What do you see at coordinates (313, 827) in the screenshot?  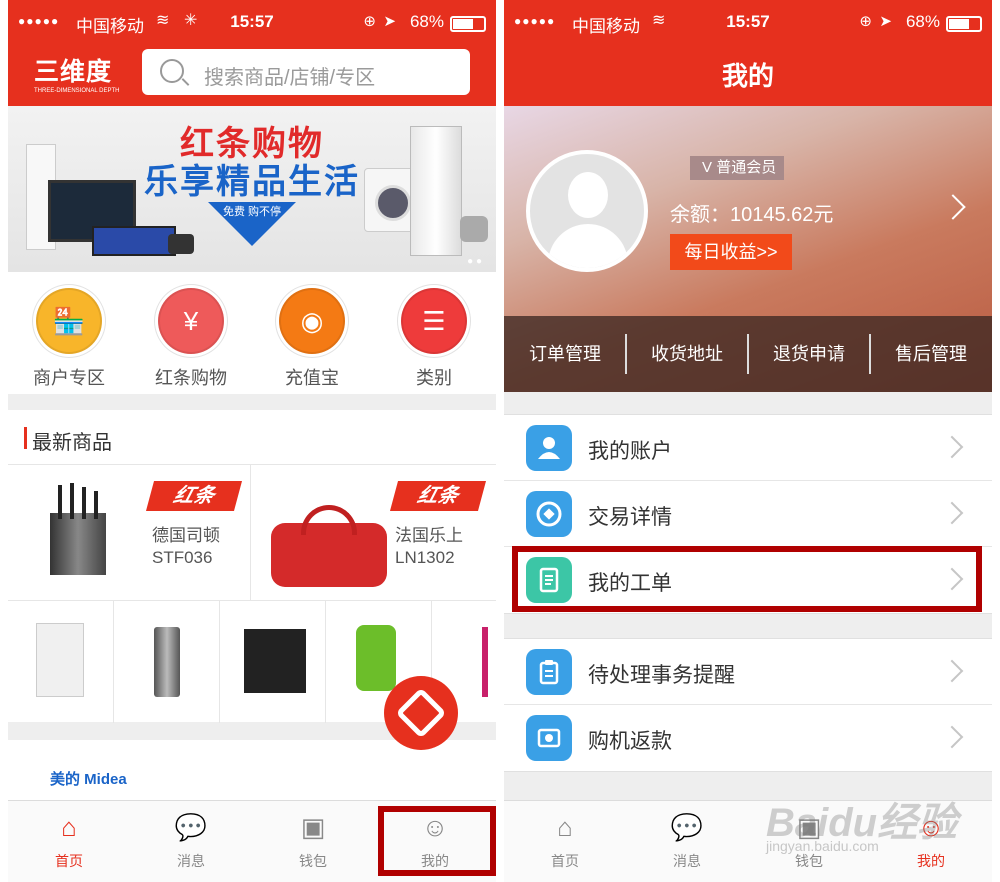 I see `wallet-icon: ▣` at bounding box center [313, 827].